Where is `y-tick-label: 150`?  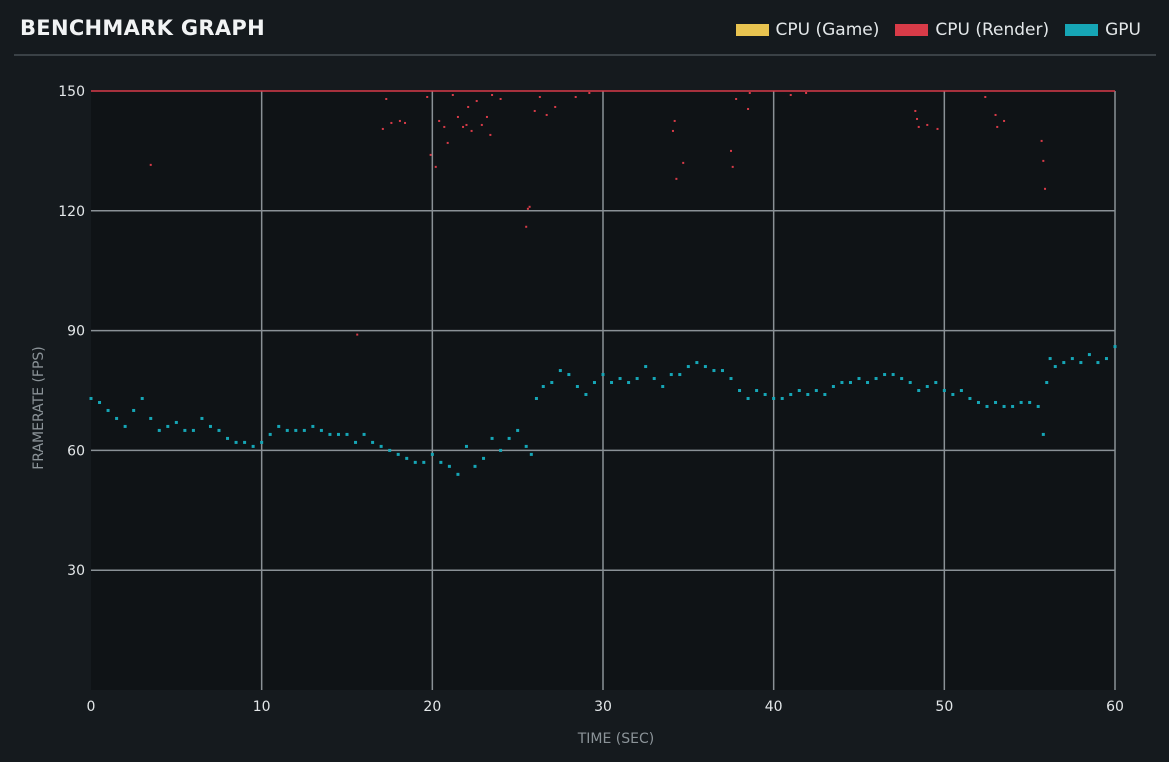
y-tick-label: 150 is located at coordinates (71, 92).